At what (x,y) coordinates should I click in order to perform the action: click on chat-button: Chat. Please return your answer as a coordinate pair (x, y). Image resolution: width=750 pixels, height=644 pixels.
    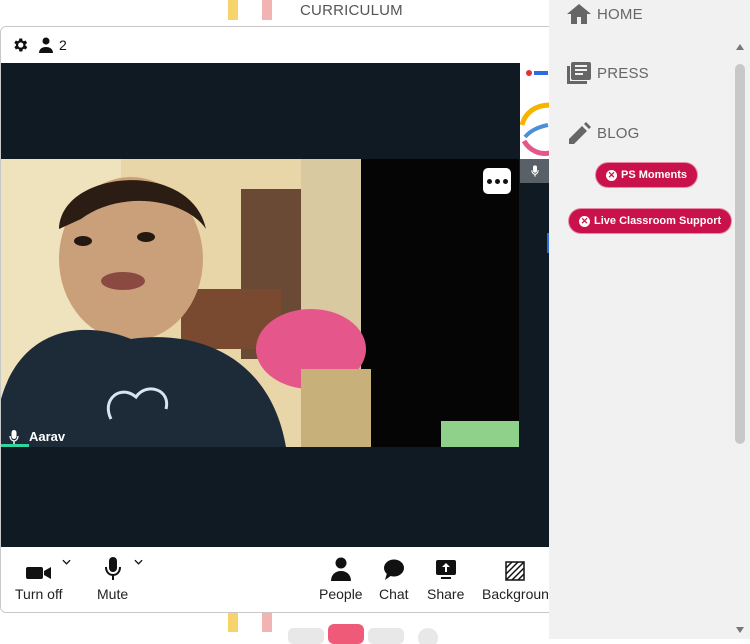
    Looking at the image, I should click on (394, 578).